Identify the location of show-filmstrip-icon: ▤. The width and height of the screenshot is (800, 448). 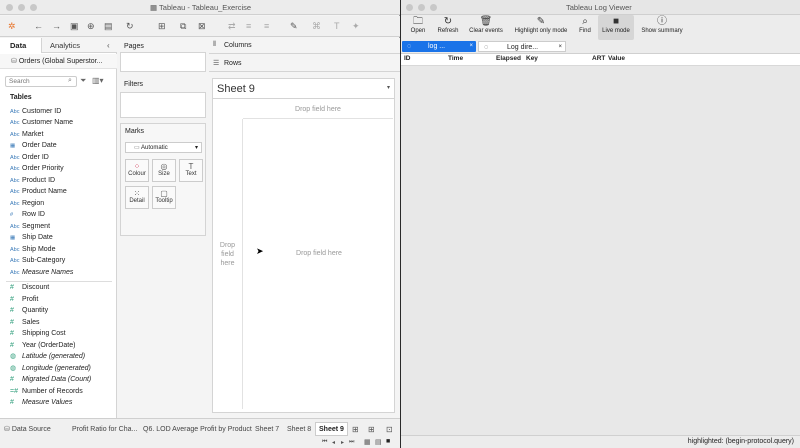
(378, 442).